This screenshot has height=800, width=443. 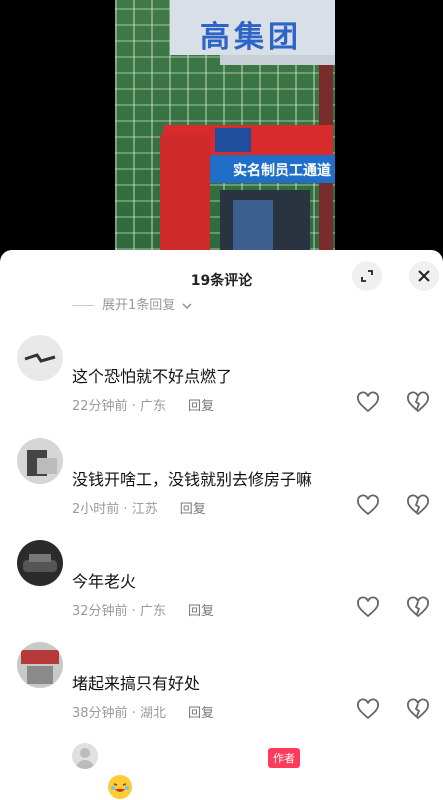 What do you see at coordinates (100, 611) in the screenshot?
I see `comment-time: 32分钟前` at bounding box center [100, 611].